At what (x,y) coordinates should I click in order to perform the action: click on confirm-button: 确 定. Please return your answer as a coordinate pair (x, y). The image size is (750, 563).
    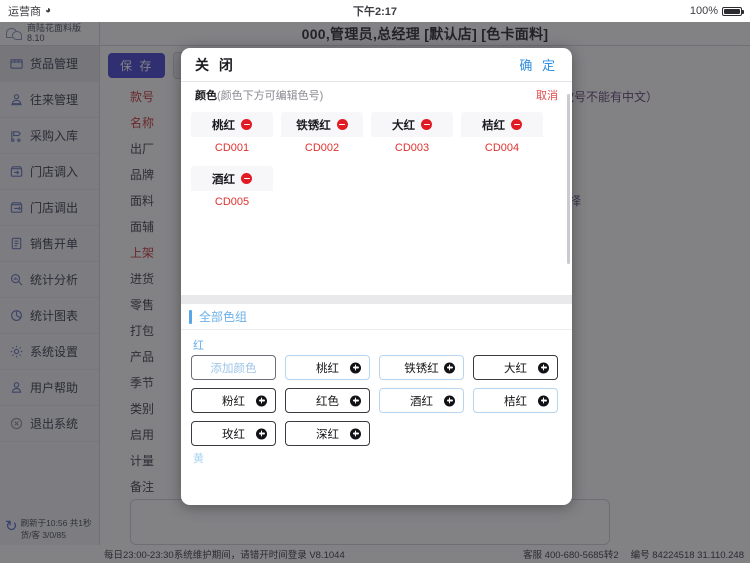
    Looking at the image, I should click on (538, 64).